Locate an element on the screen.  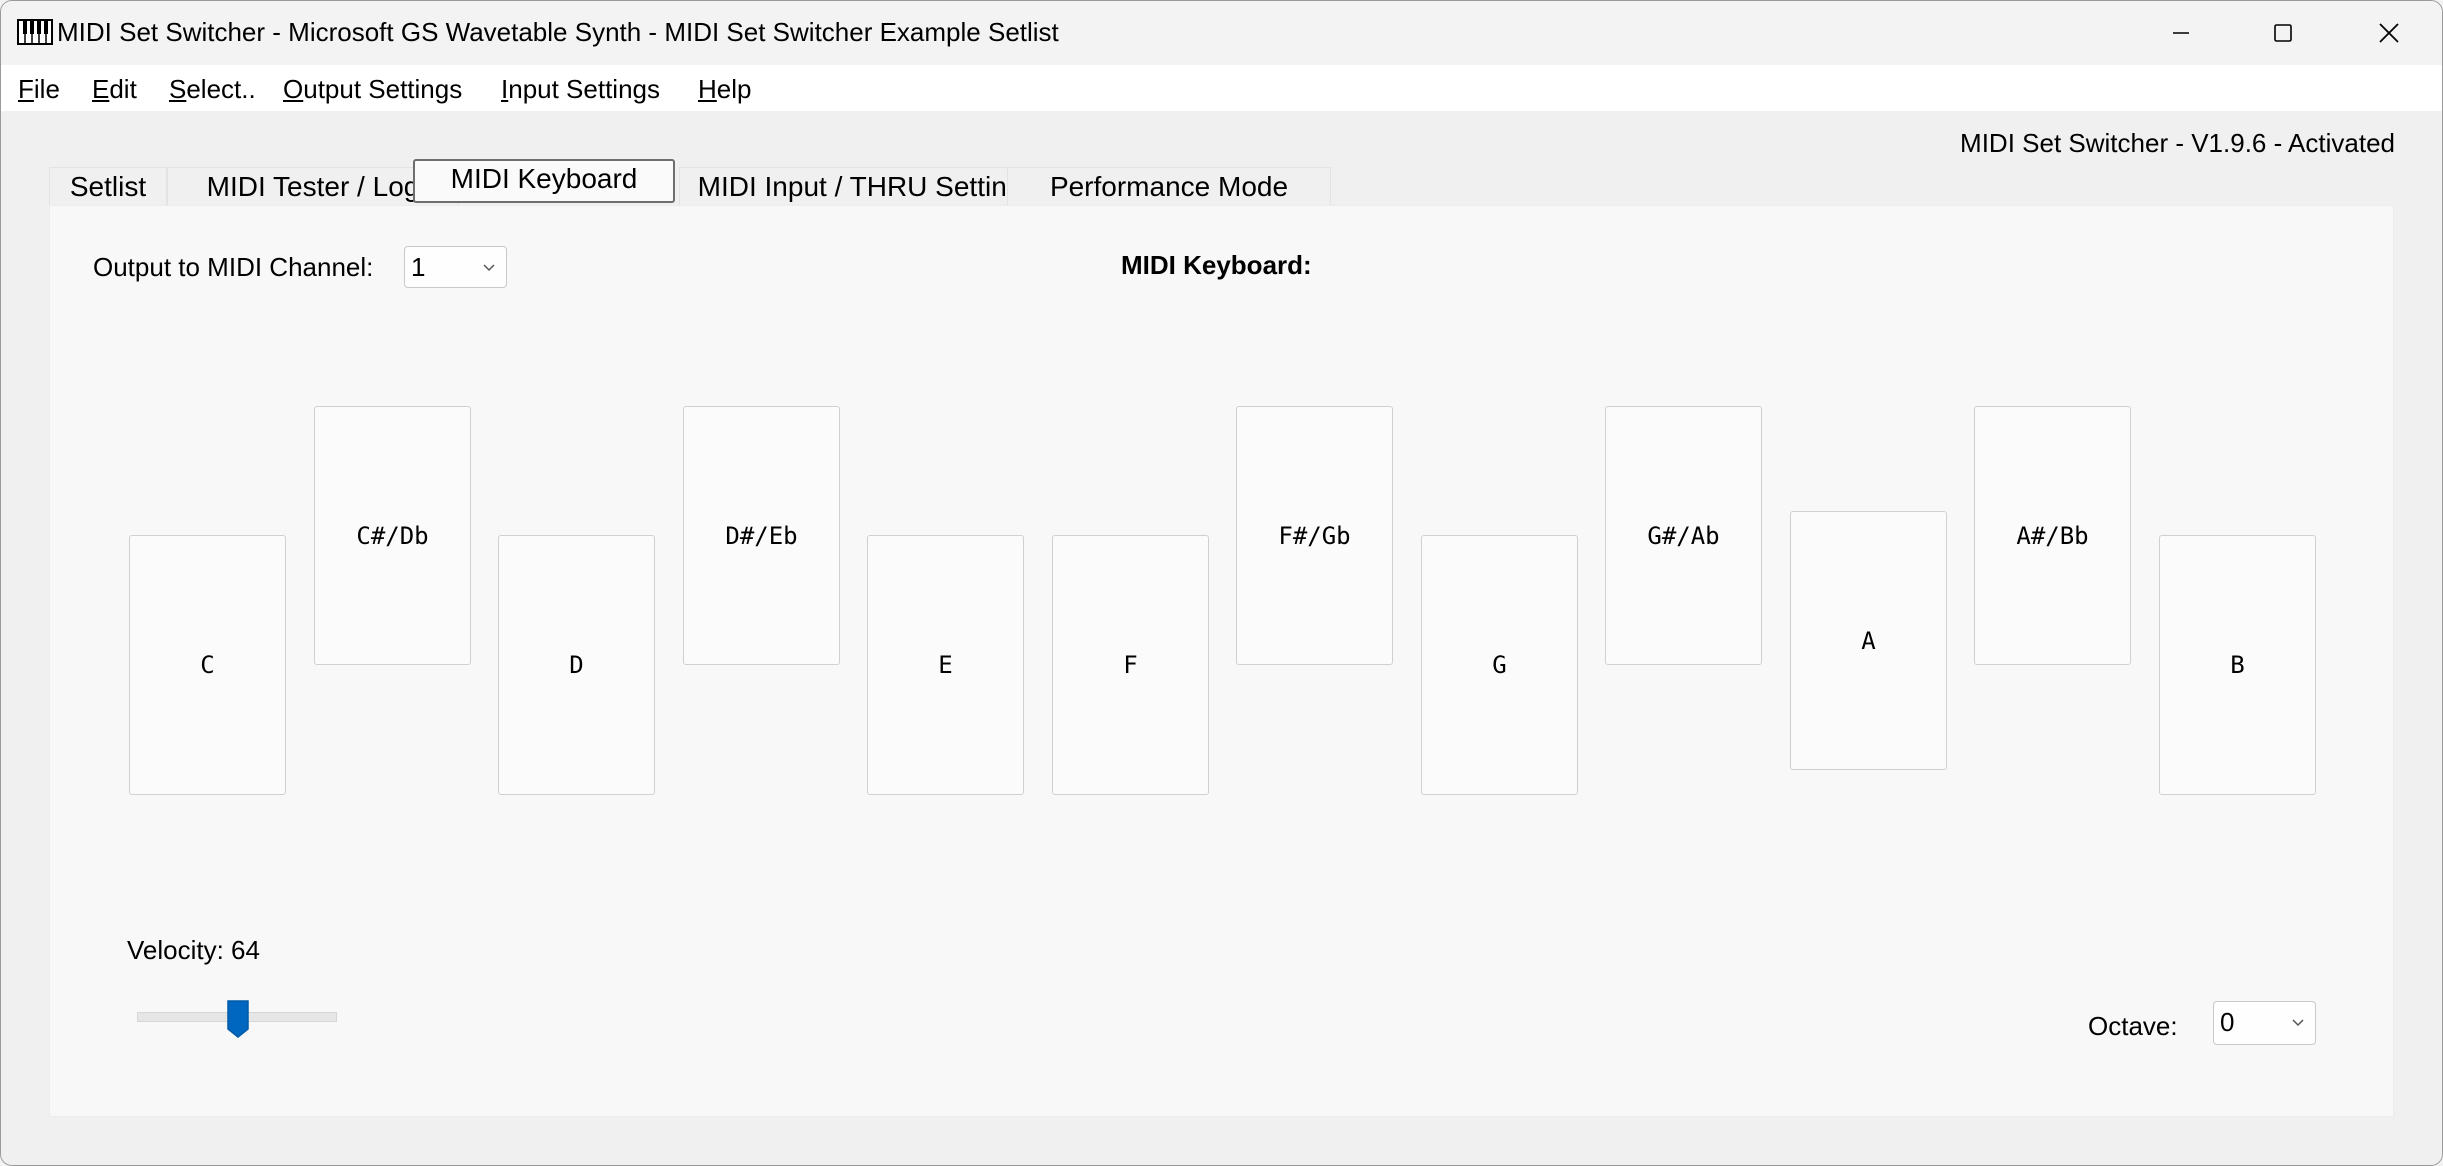
key-g: G is located at coordinates (1499, 665).